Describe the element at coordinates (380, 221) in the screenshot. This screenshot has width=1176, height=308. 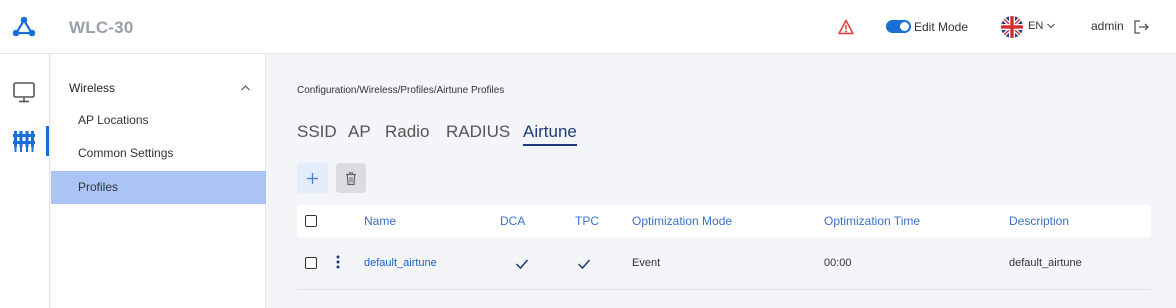
I see `column-header-name: Name` at that location.